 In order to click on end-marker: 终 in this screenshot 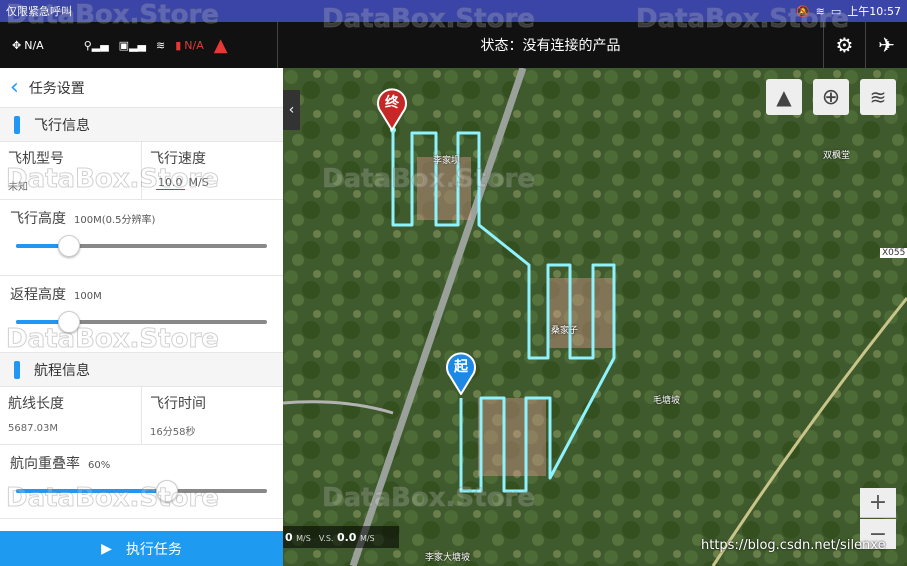, I will do `click(392, 109)`.